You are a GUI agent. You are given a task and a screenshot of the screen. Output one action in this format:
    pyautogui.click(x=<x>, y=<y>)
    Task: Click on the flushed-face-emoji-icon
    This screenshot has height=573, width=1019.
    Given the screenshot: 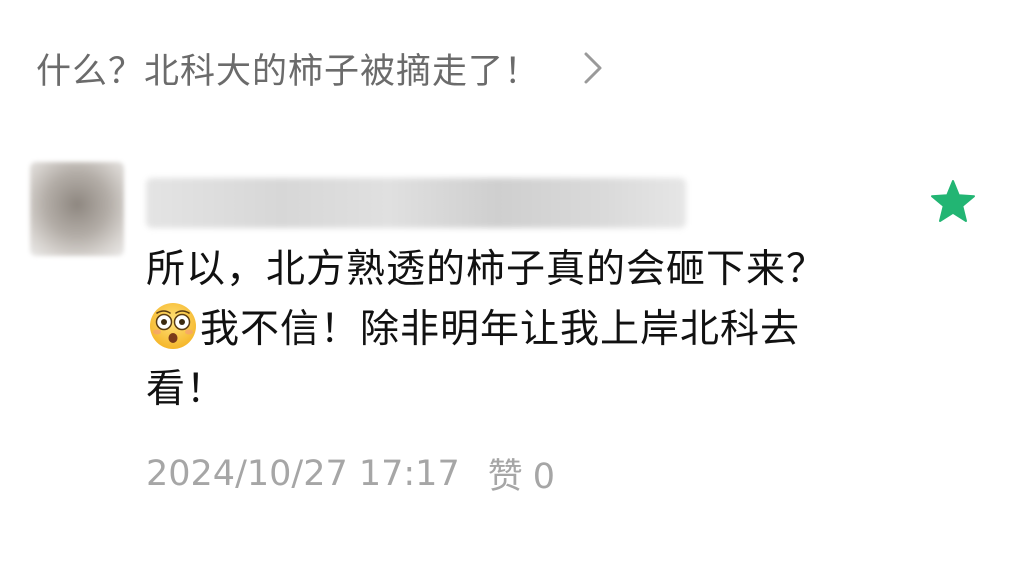 What is the action you would take?
    pyautogui.click(x=173, y=326)
    